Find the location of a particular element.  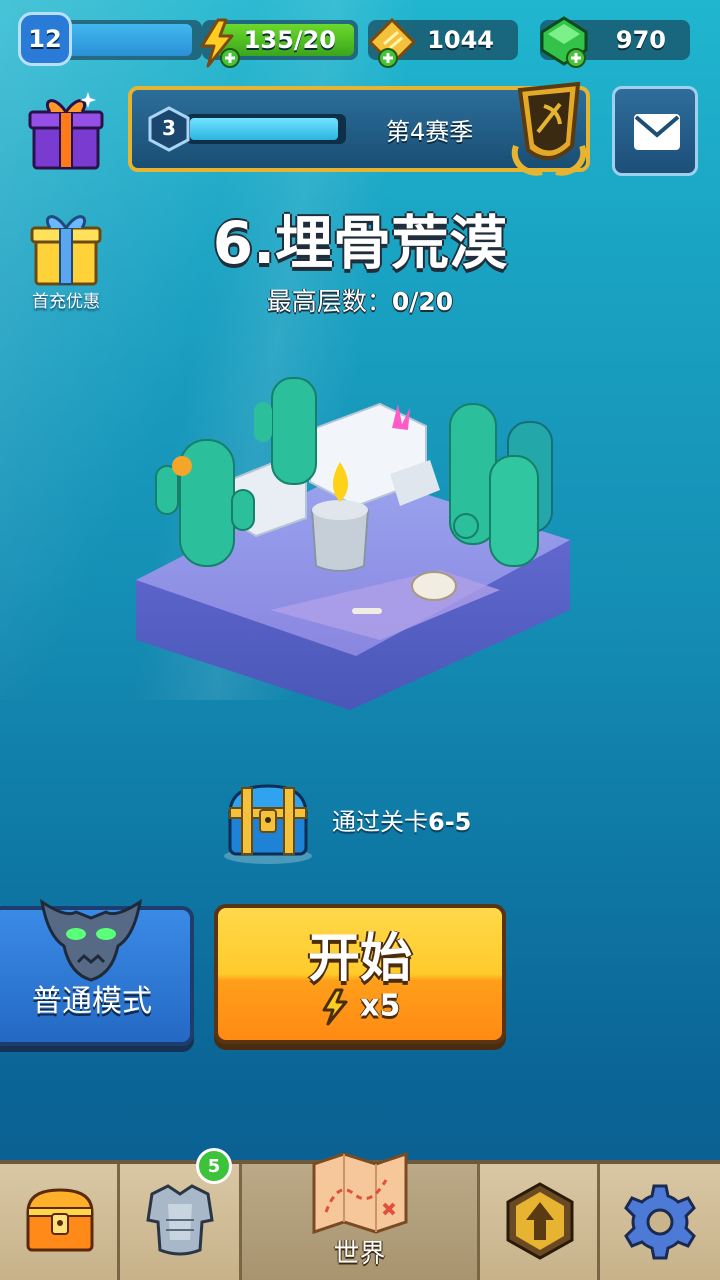

start-label: 开始 is located at coordinates (359, 959).